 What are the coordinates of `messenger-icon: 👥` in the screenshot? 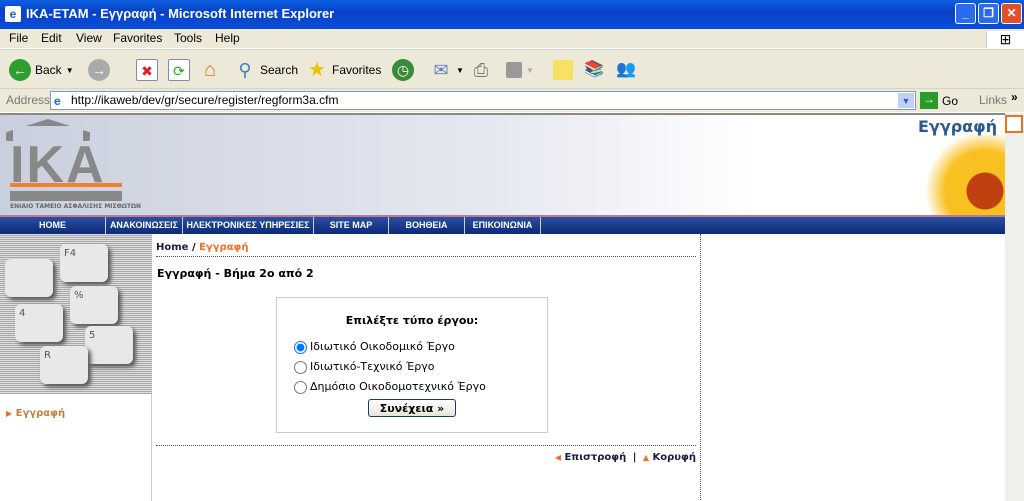 It's located at (626, 69).